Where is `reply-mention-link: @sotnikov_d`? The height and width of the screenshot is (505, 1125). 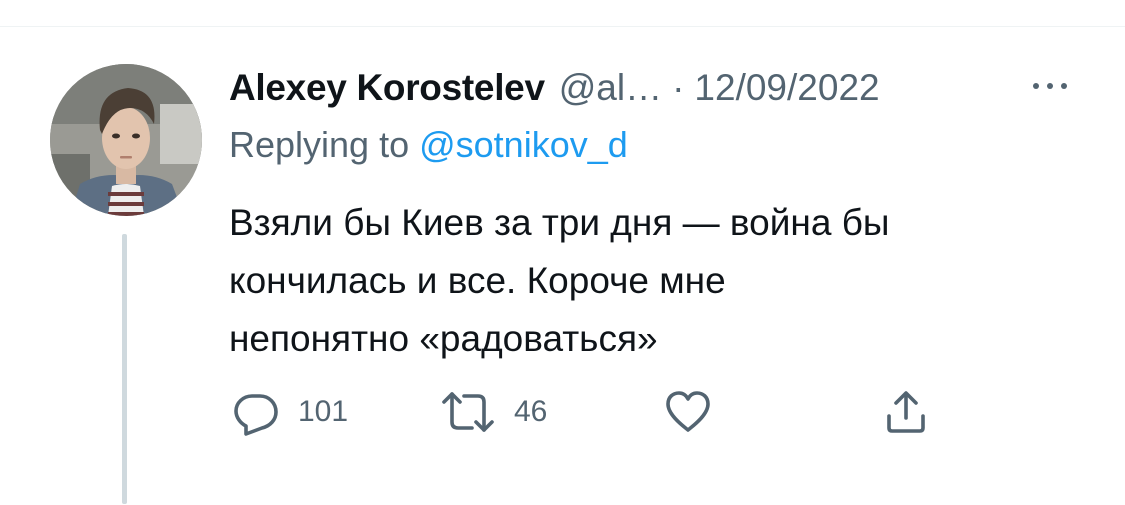
reply-mention-link: @sotnikov_d is located at coordinates (523, 144).